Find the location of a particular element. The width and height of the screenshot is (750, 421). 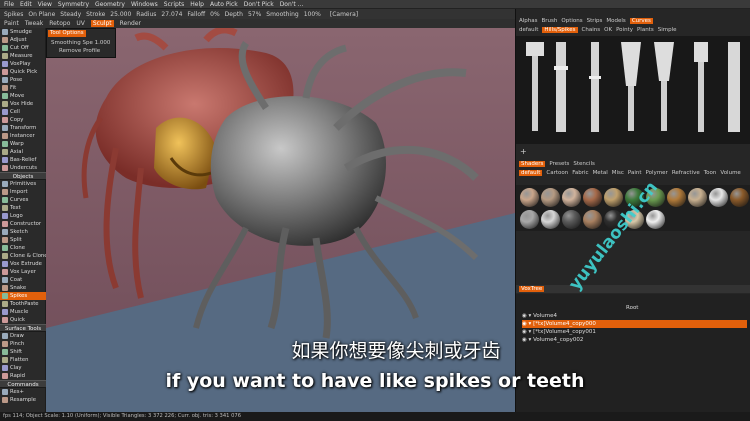

tool-logo: Logo is located at coordinates (23, 216).